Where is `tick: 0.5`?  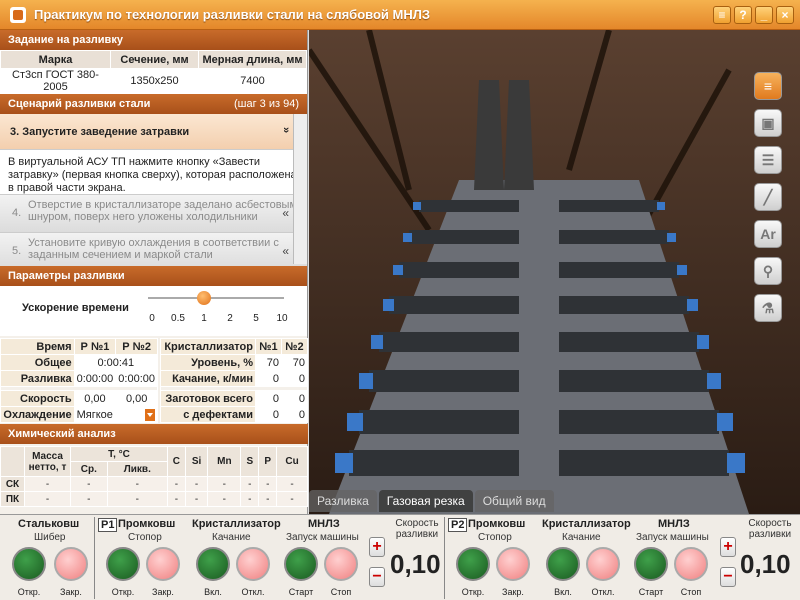
tick: 0.5 is located at coordinates (178, 318).